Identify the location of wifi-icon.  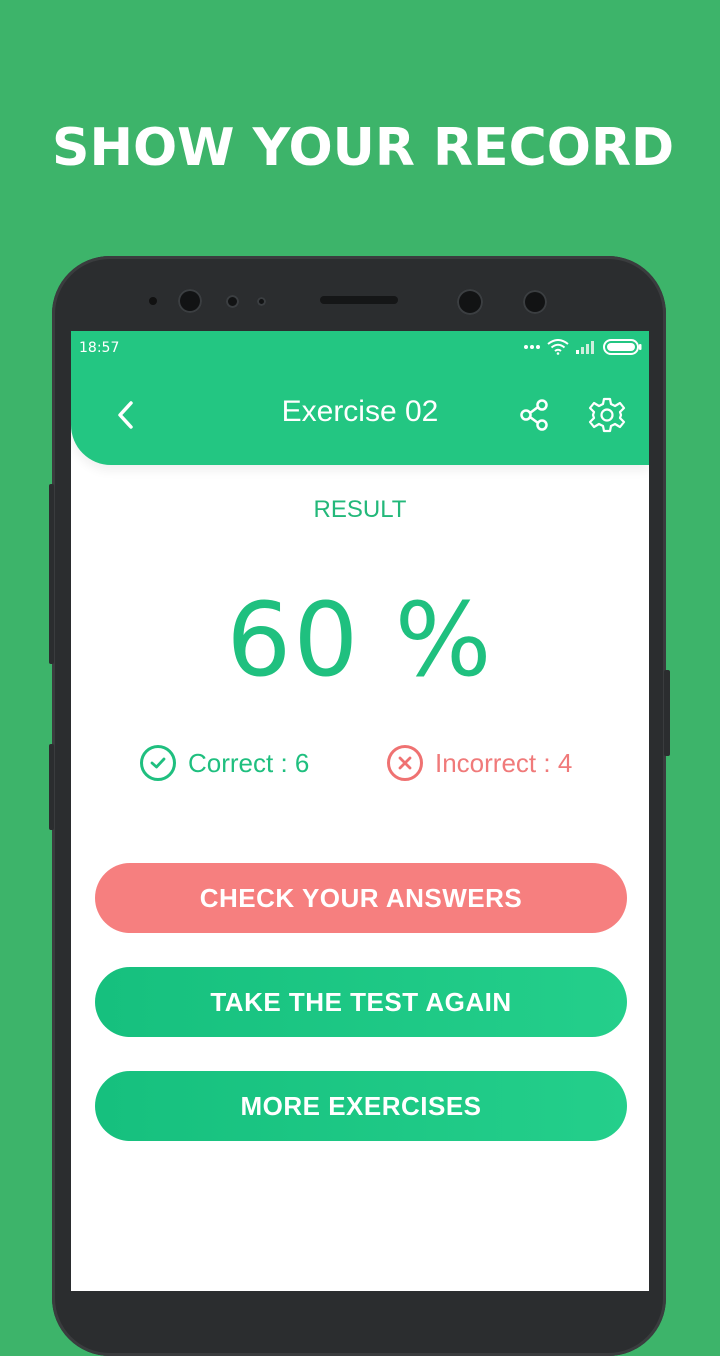
(558, 347).